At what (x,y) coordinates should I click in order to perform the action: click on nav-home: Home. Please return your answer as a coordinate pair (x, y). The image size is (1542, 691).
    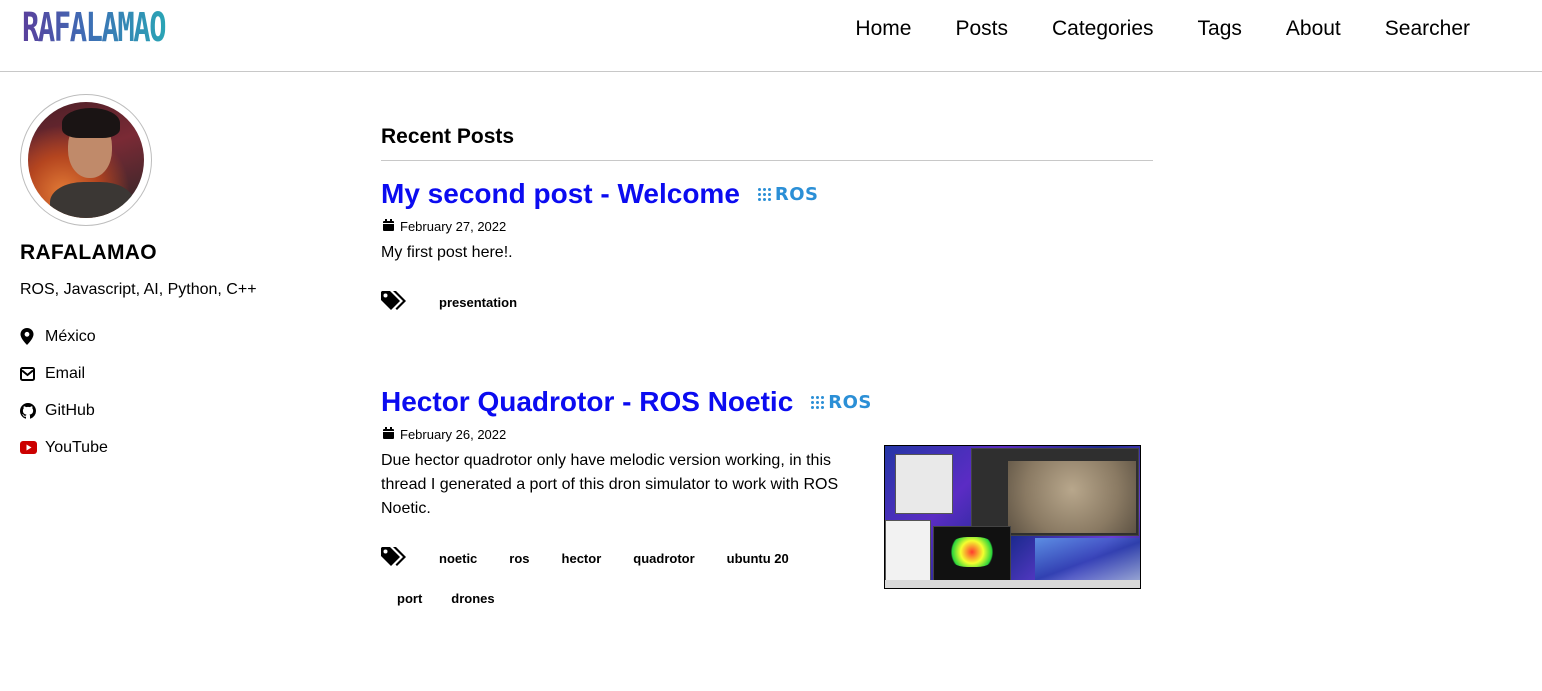
    Looking at the image, I should click on (883, 29).